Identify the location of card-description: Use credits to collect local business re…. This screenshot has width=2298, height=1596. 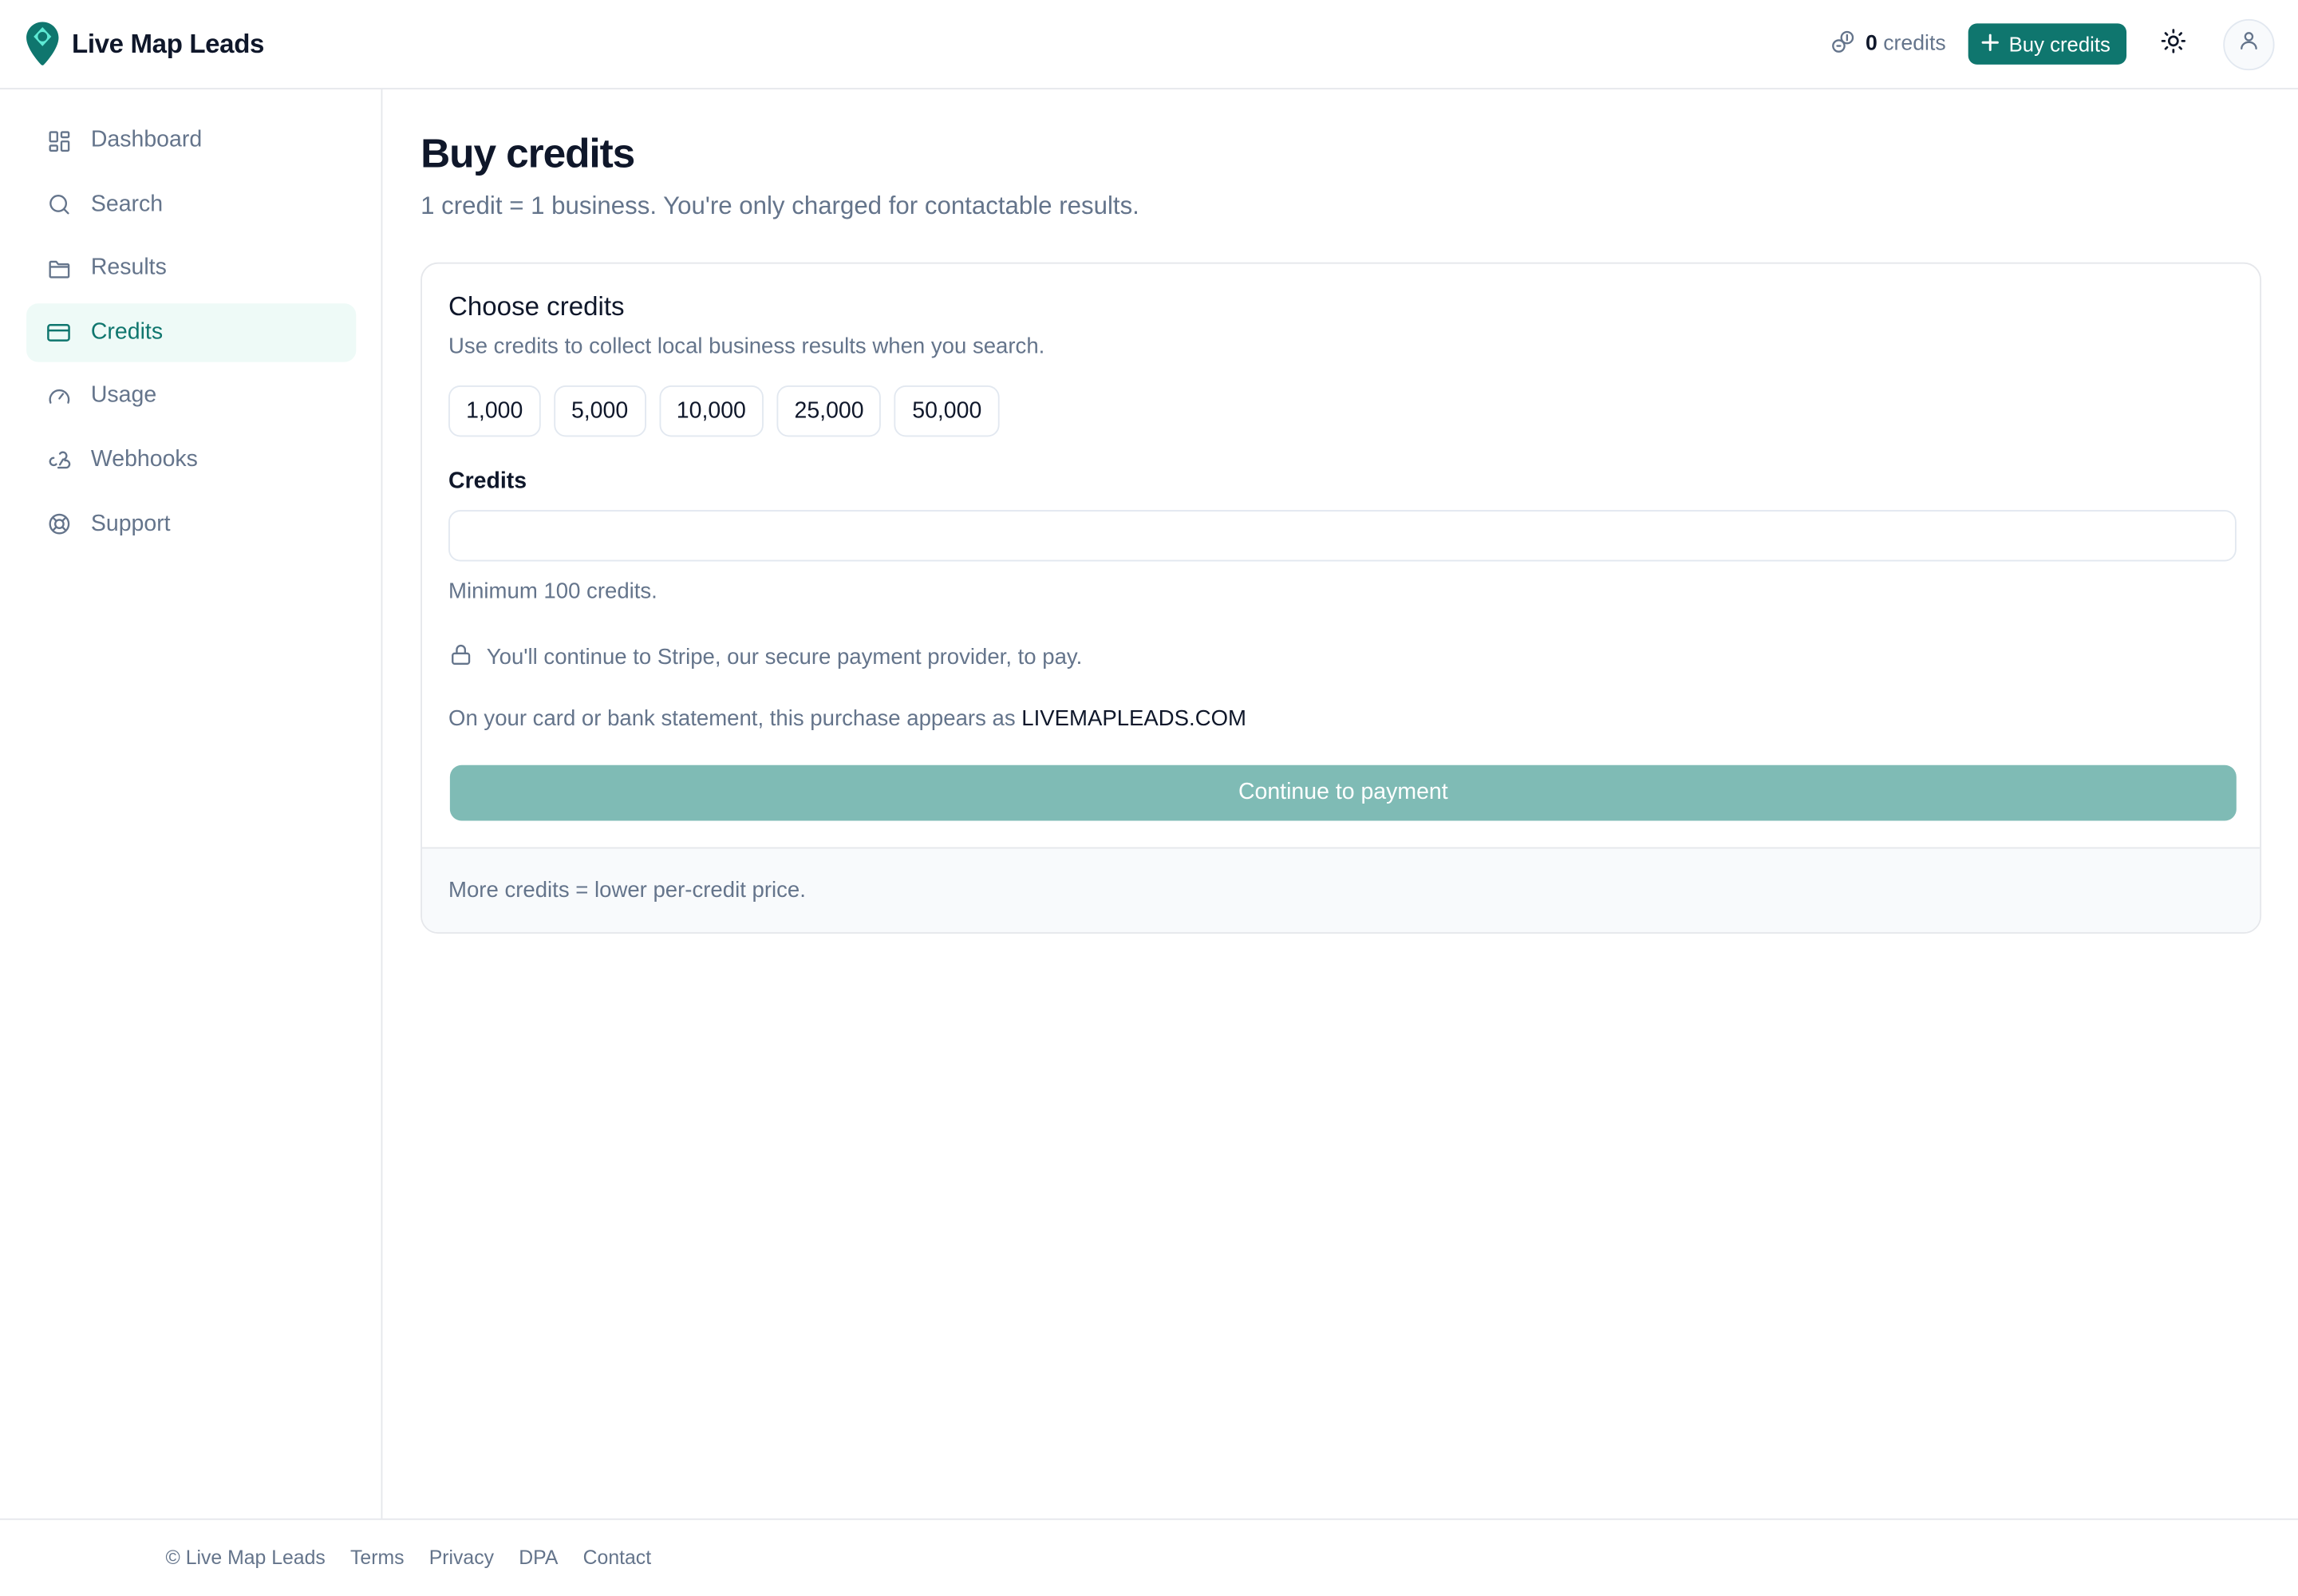
(747, 346).